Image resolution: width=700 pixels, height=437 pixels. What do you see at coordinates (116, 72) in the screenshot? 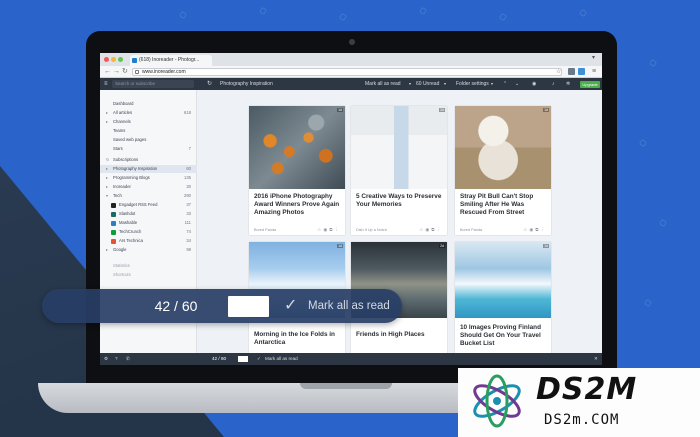
I see `forward-icon: →` at bounding box center [116, 72].